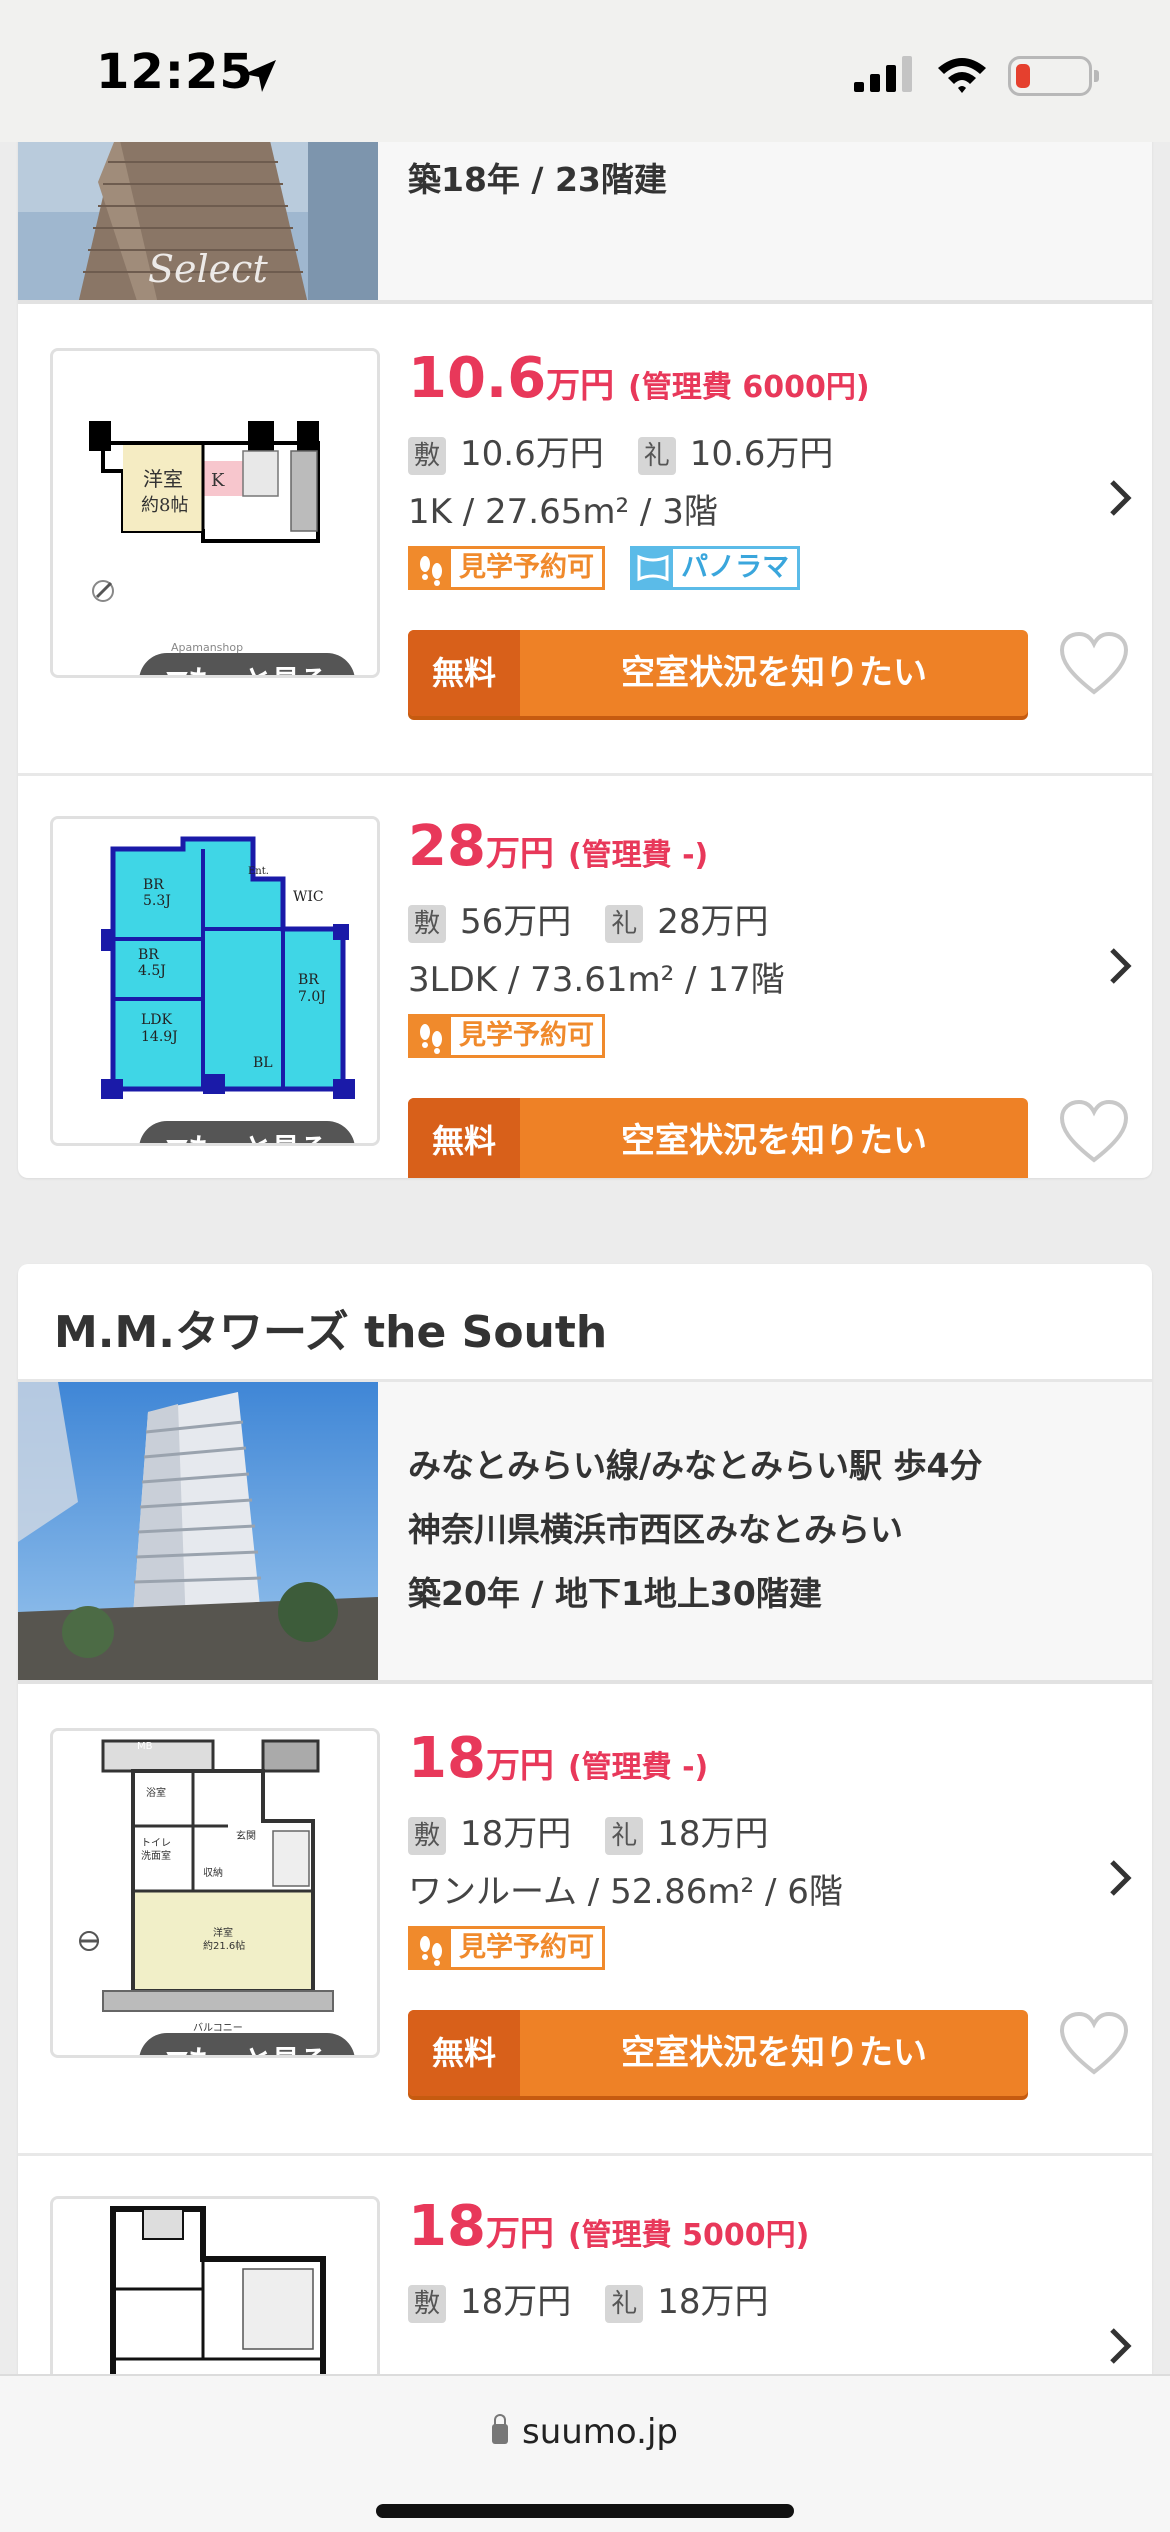  I want to click on svg-text: BL, so click(263, 1063).